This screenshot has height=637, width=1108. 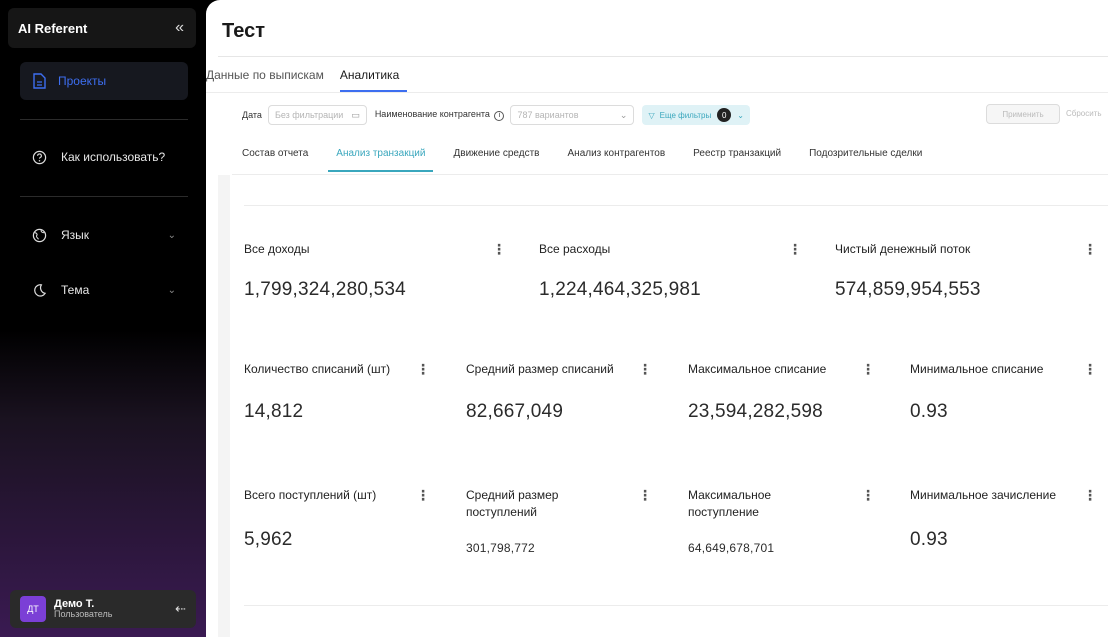 I want to click on sidebar-item-label: Проекты, so click(x=82, y=81).